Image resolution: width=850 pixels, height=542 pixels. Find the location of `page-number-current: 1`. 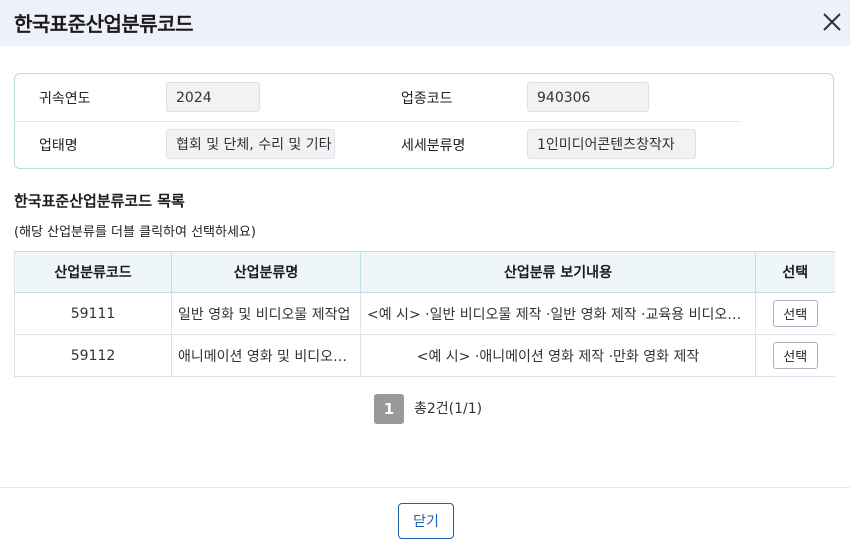

page-number-current: 1 is located at coordinates (389, 409).